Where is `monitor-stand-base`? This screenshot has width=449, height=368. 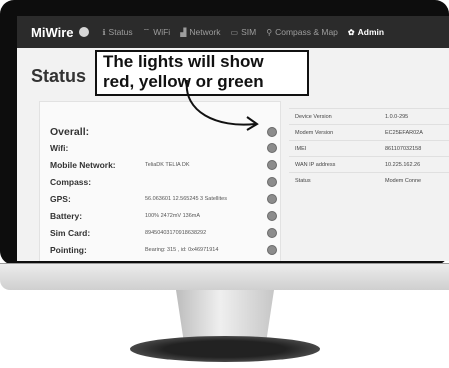
monitor-stand-base is located at coordinates (225, 349).